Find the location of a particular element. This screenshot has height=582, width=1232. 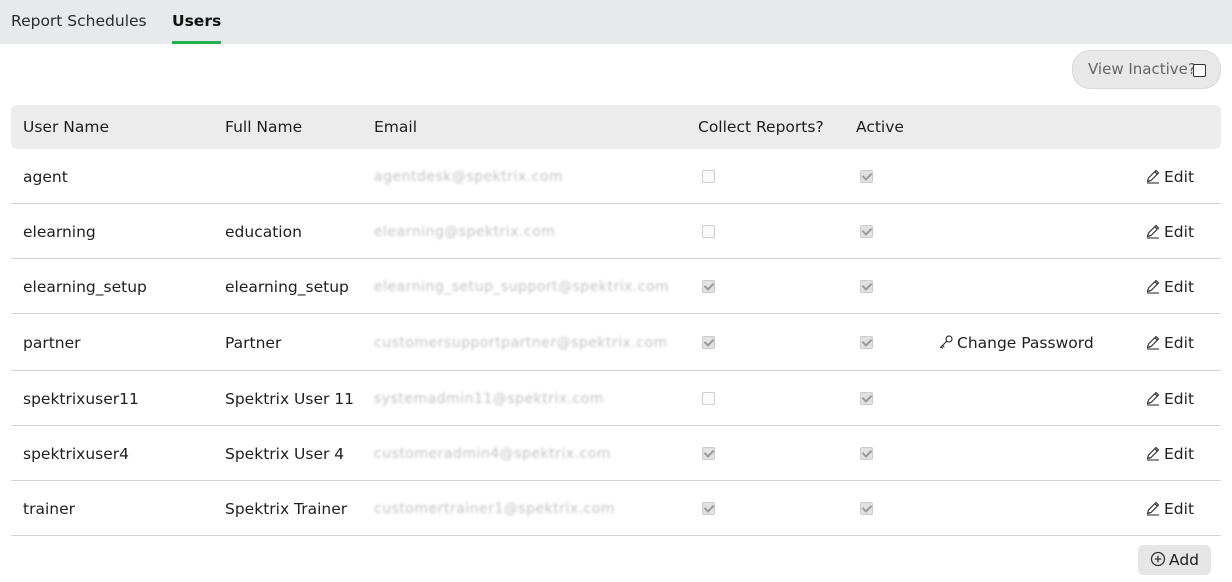

column-header-full-name: Full Name is located at coordinates (263, 127).